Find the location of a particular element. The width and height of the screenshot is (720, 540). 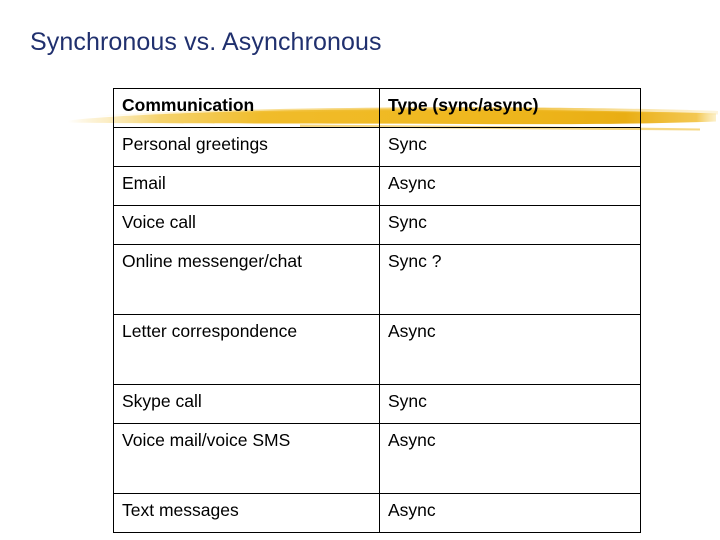

cell-communication: Voice call is located at coordinates (246, 225).